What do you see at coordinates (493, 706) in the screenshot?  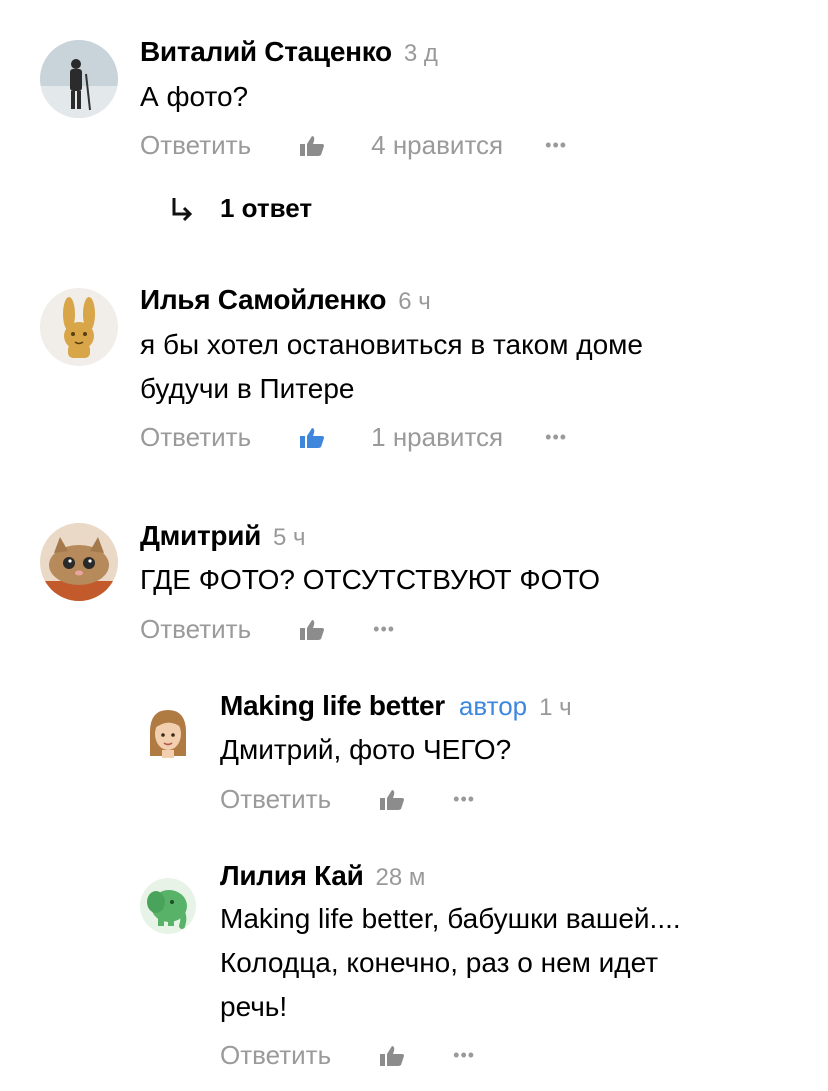 I see `author-badge: автор` at bounding box center [493, 706].